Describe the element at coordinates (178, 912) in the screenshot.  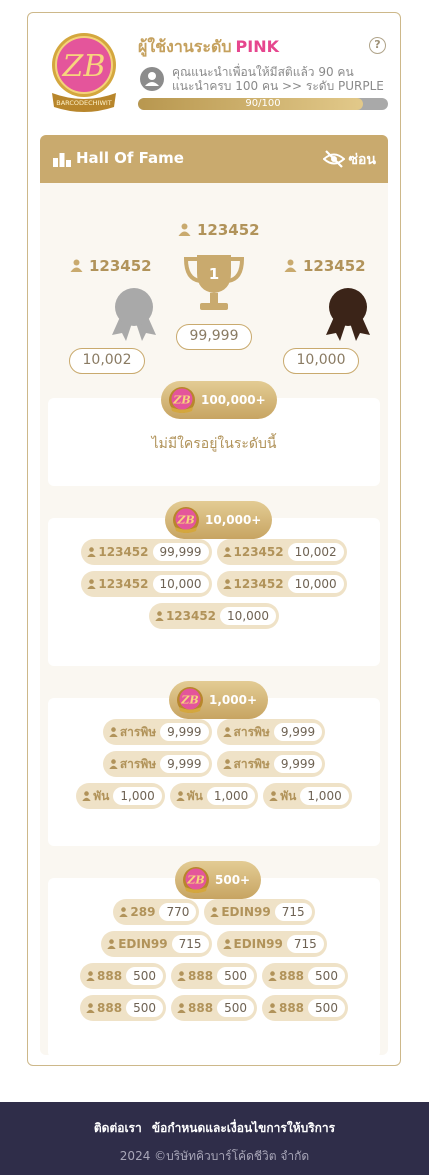
I see `chip-value: 770` at that location.